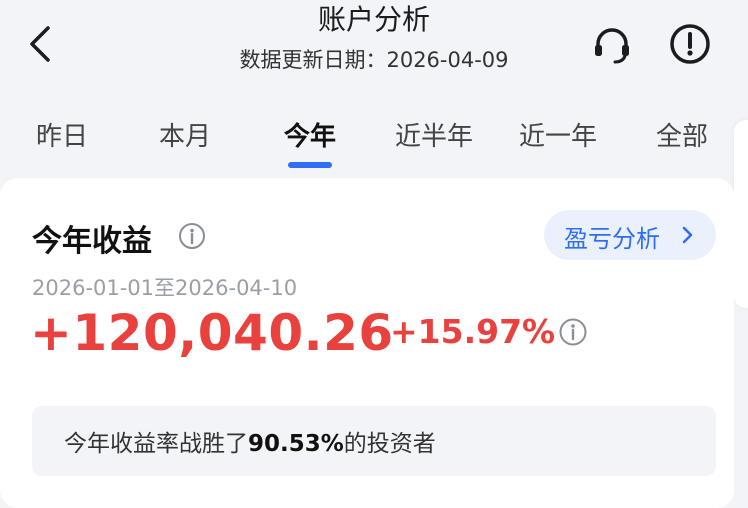  What do you see at coordinates (296, 444) in the screenshot?
I see `beat-value: 90.53%` at bounding box center [296, 444].